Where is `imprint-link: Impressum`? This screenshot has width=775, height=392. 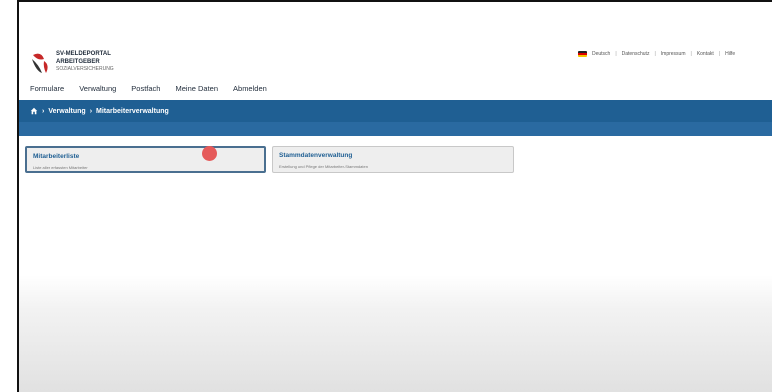
imprint-link: Impressum is located at coordinates (673, 54).